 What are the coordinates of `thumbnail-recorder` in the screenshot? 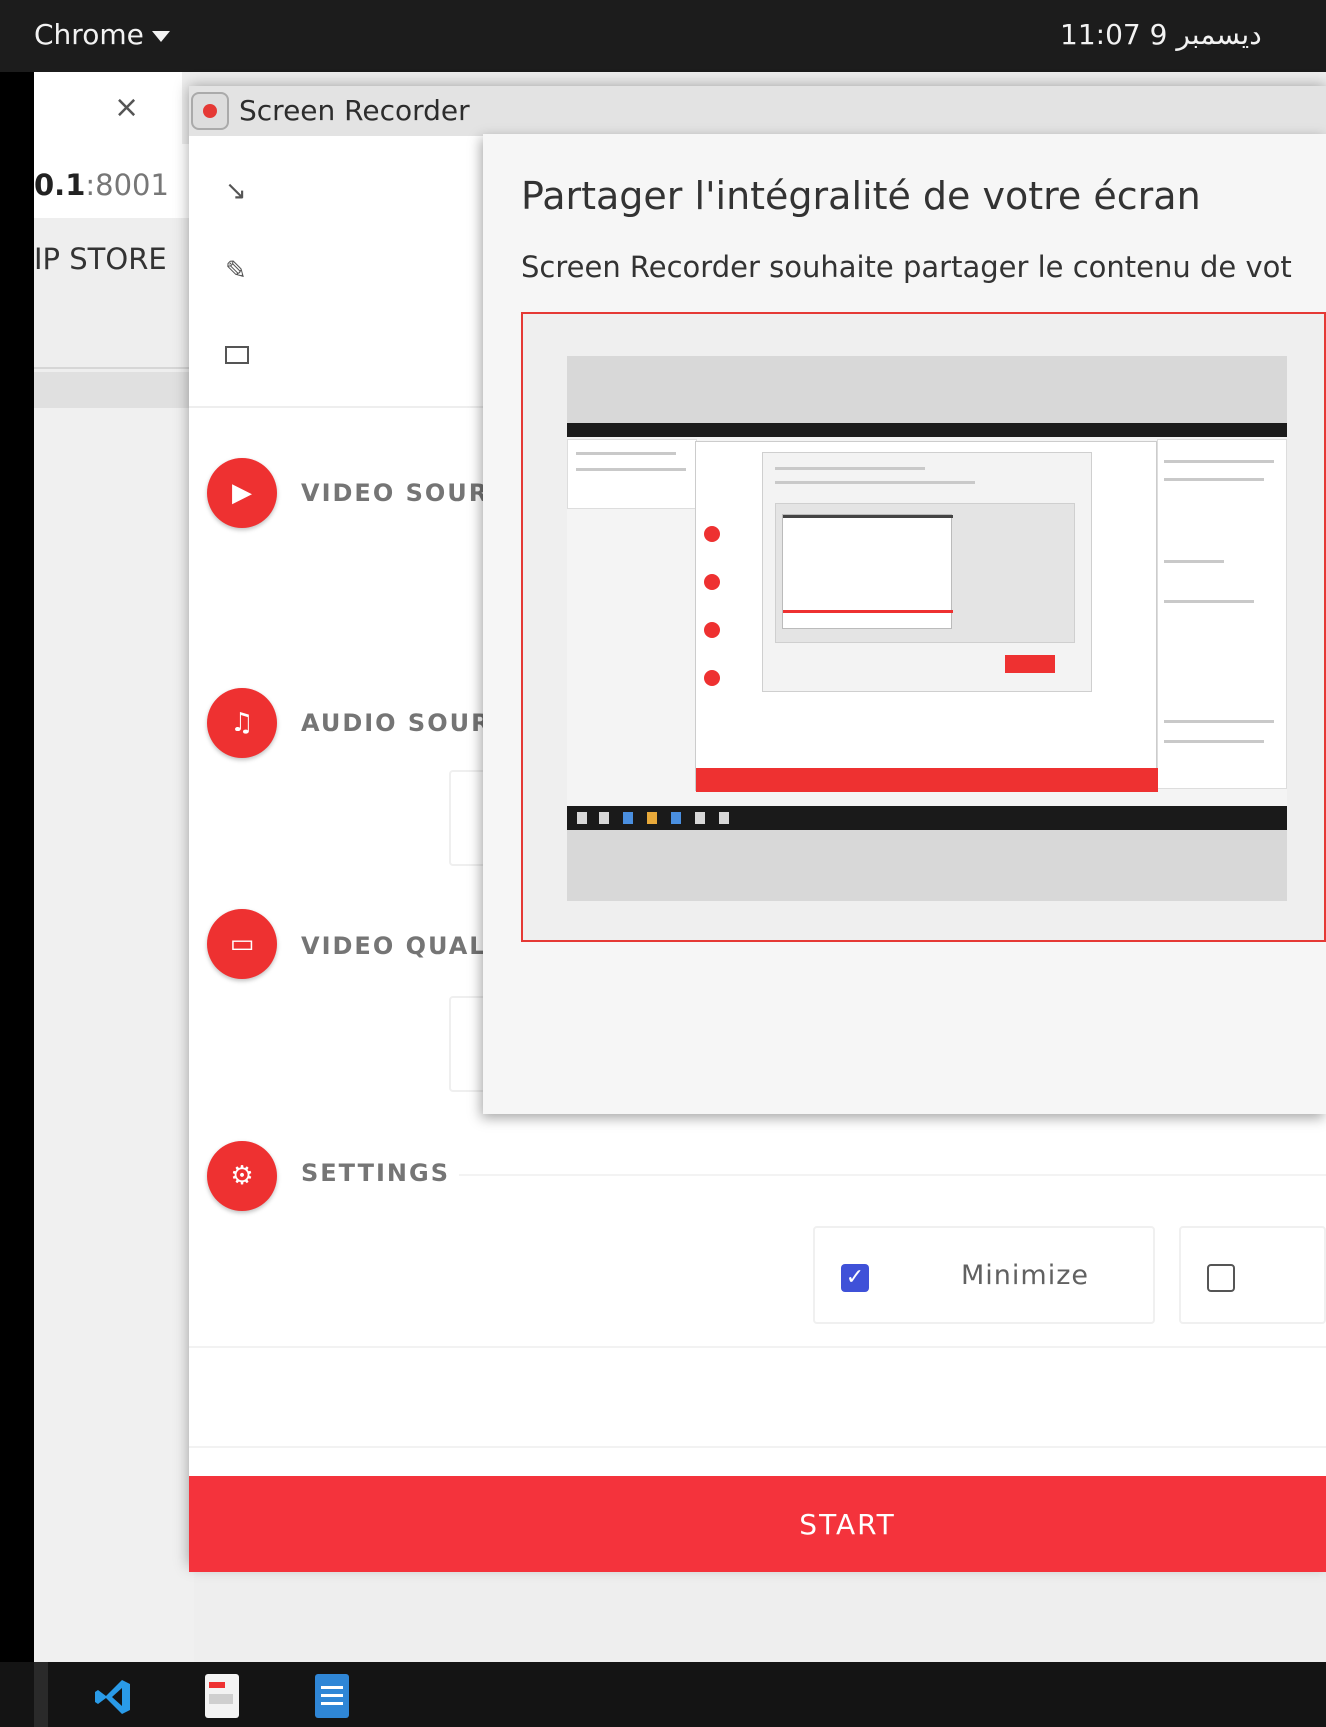 It's located at (926, 616).